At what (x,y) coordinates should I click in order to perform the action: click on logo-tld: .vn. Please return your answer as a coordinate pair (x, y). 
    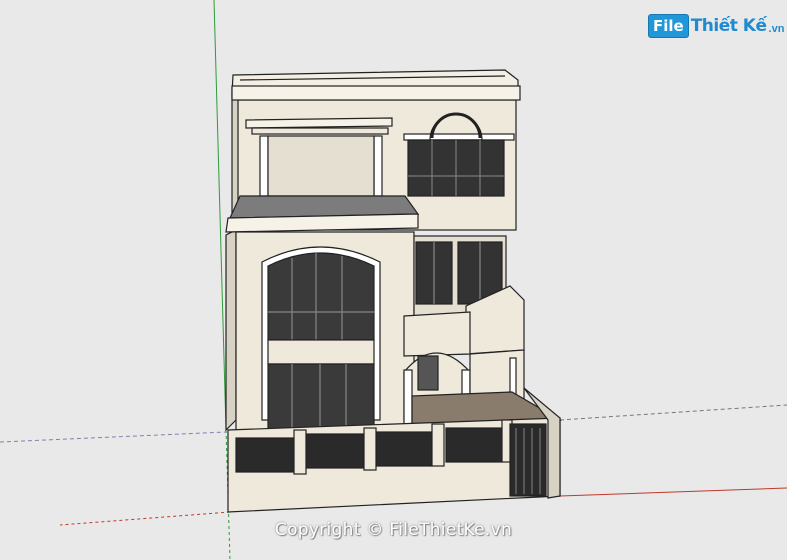
    Looking at the image, I should click on (776, 29).